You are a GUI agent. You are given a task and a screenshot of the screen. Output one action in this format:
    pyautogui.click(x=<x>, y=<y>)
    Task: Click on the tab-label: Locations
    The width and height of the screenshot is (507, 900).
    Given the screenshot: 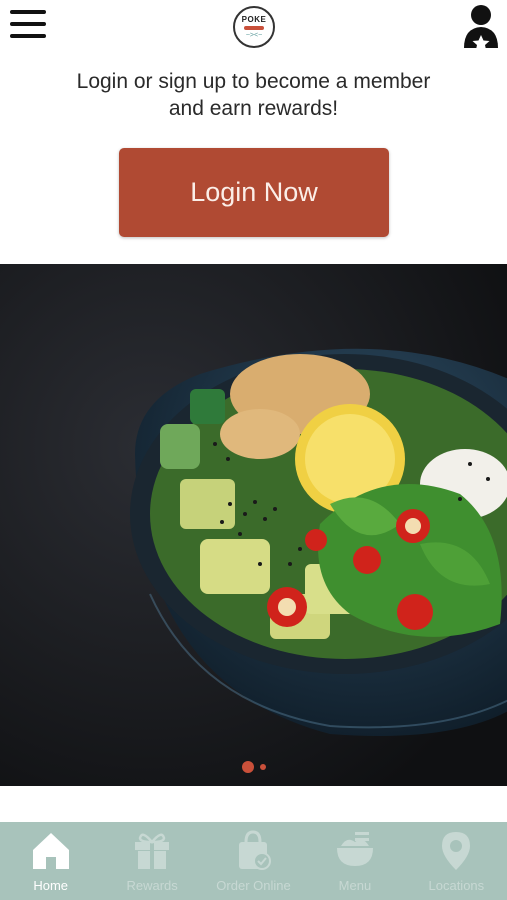 What is the action you would take?
    pyautogui.click(x=456, y=885)
    